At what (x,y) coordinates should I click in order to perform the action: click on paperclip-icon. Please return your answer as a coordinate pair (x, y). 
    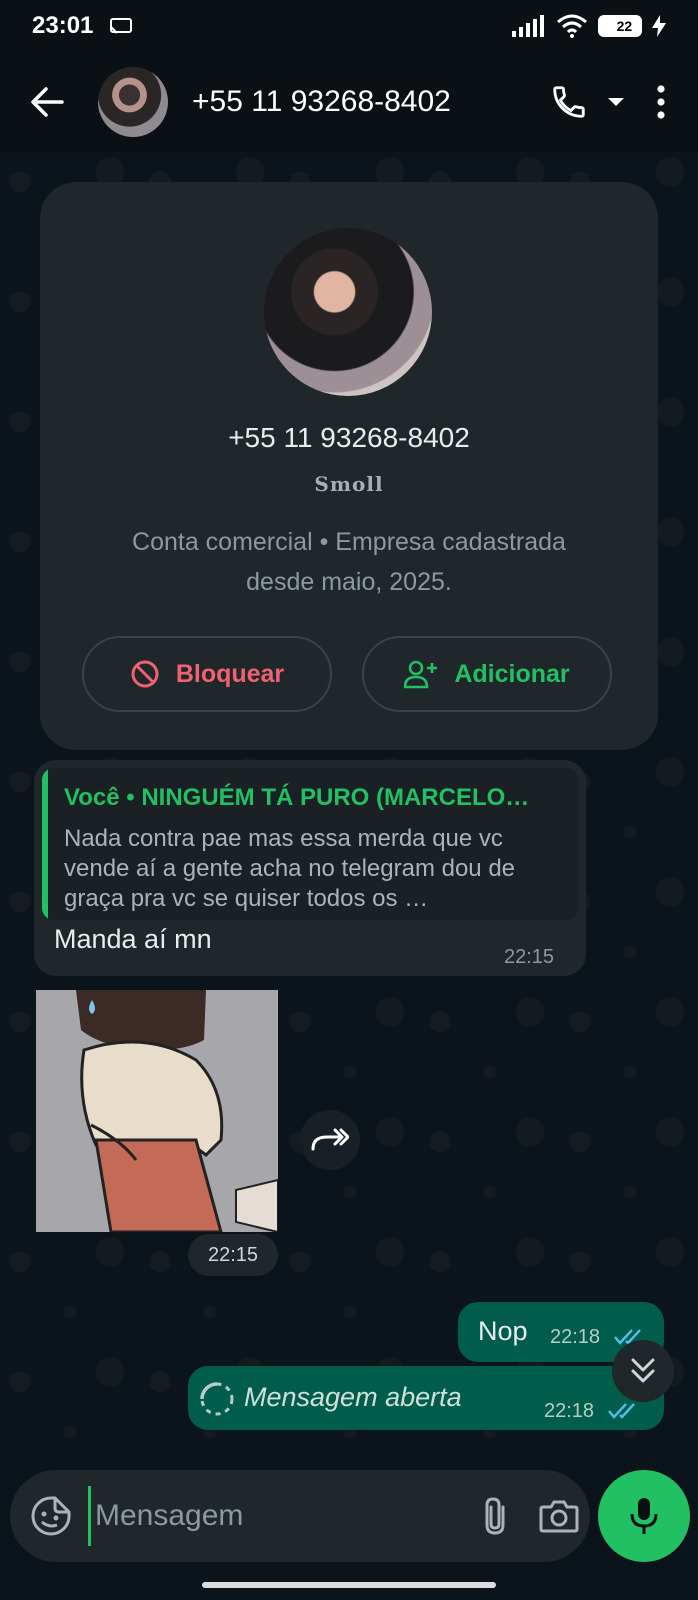
    Looking at the image, I should click on (495, 1516).